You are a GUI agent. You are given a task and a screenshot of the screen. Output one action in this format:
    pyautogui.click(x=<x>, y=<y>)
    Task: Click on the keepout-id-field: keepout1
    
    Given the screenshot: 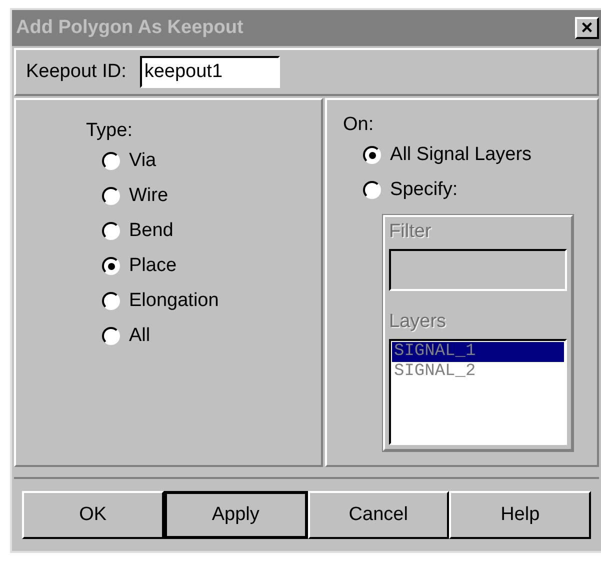 What is the action you would take?
    pyautogui.click(x=210, y=72)
    